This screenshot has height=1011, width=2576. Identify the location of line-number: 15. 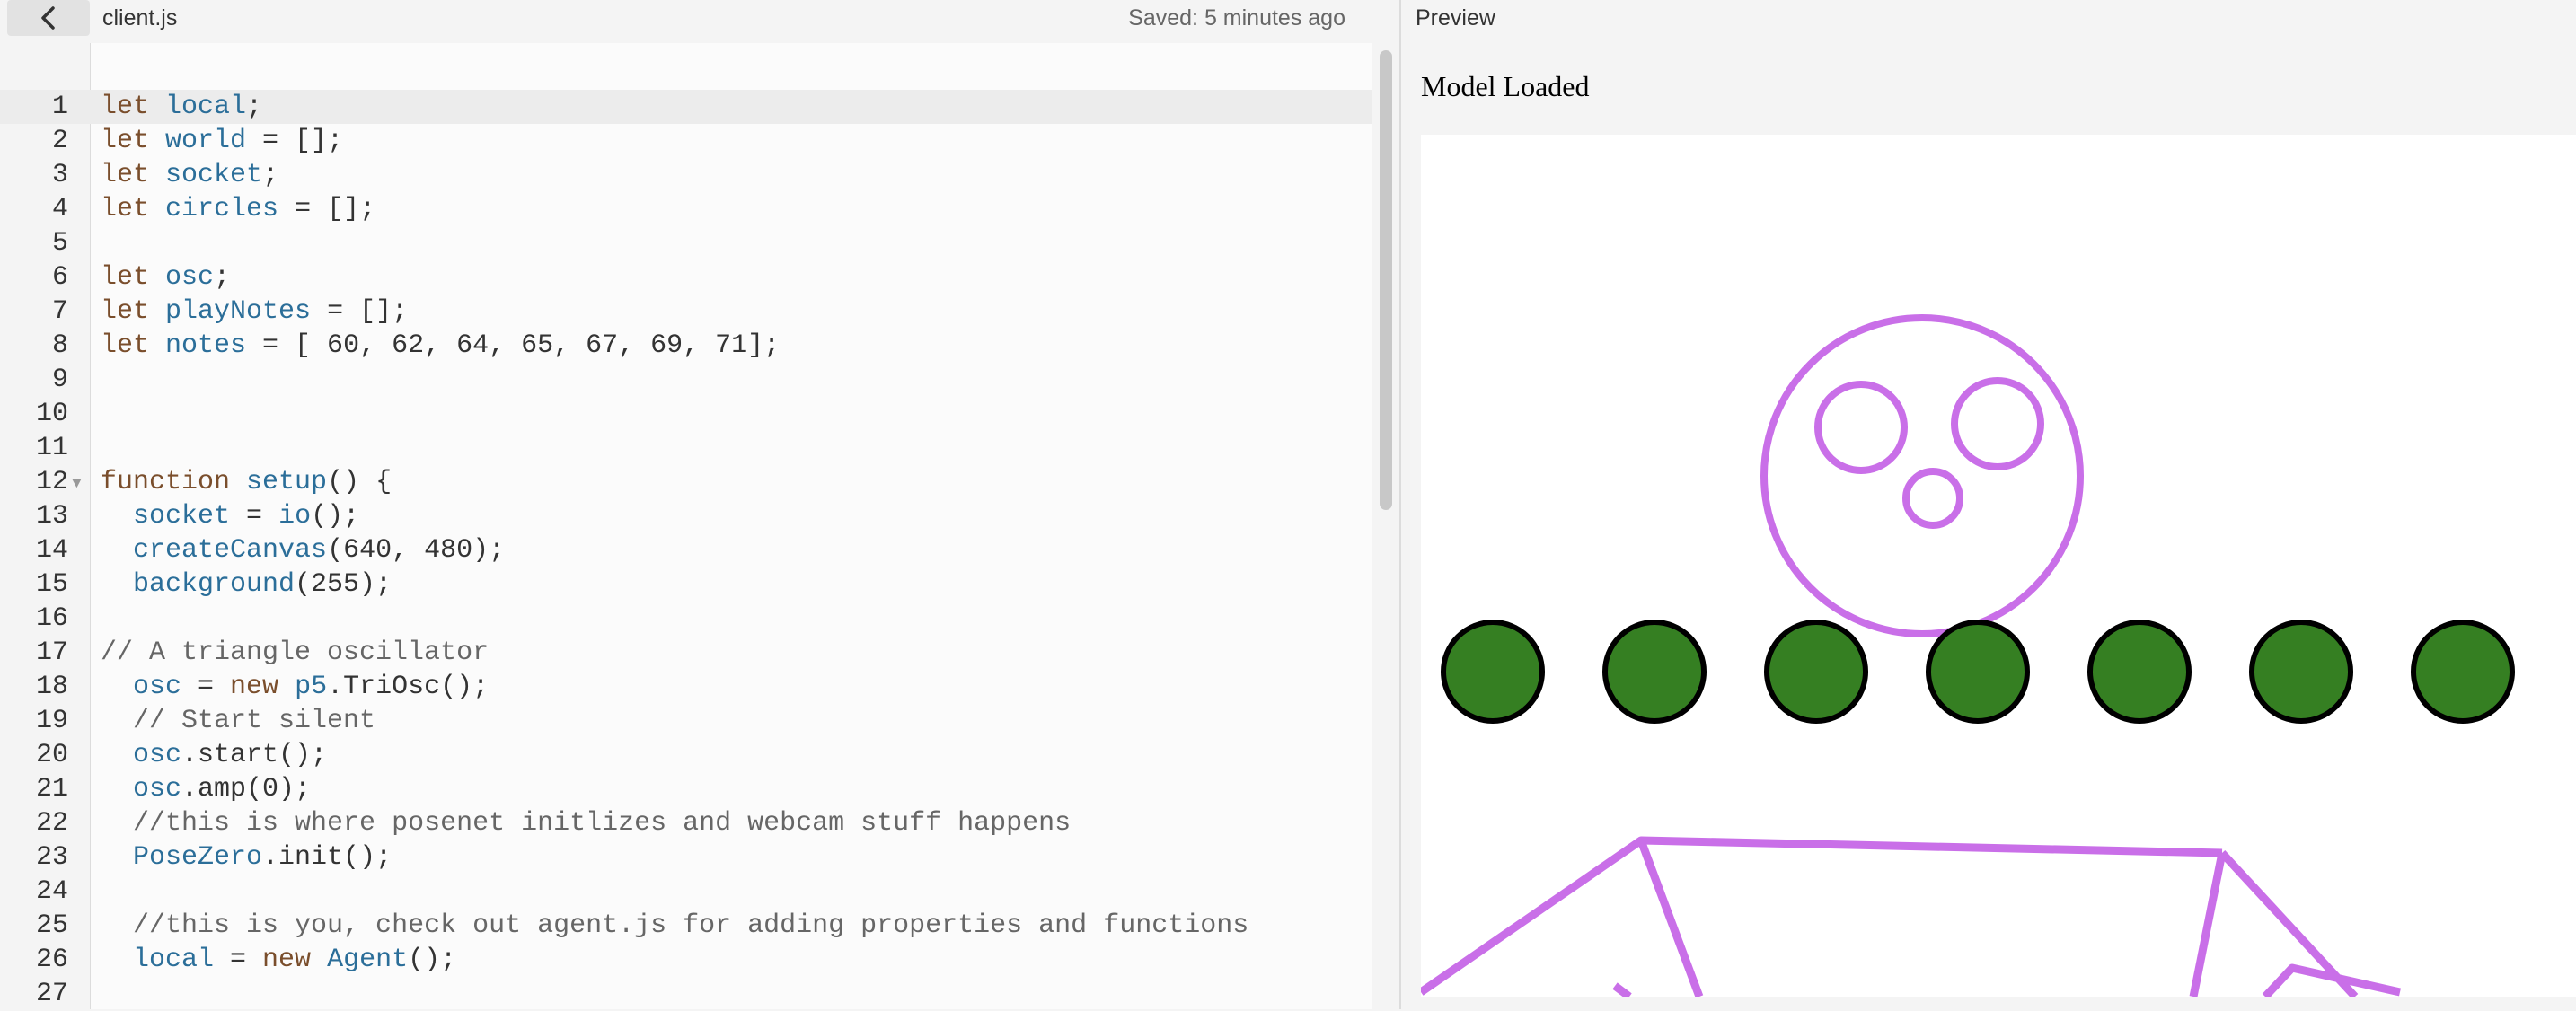
(51, 584).